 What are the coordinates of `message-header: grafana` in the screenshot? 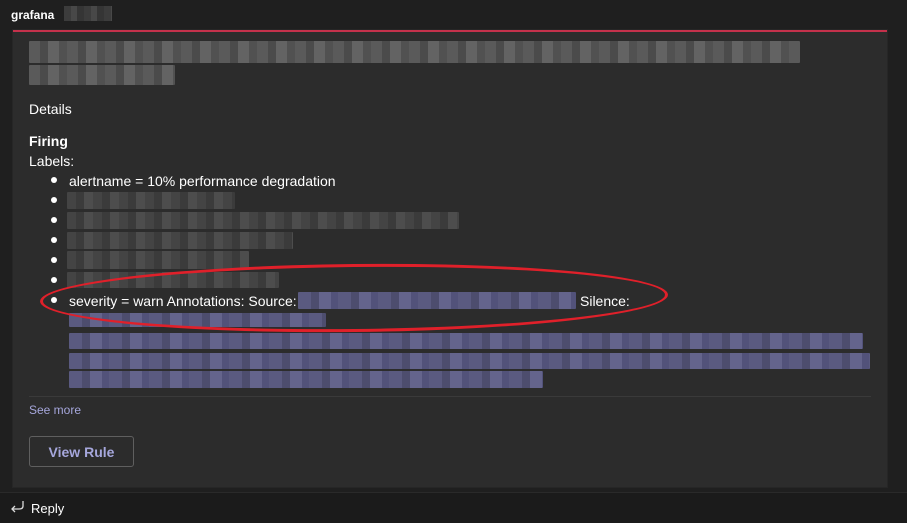 It's located at (453, 15).